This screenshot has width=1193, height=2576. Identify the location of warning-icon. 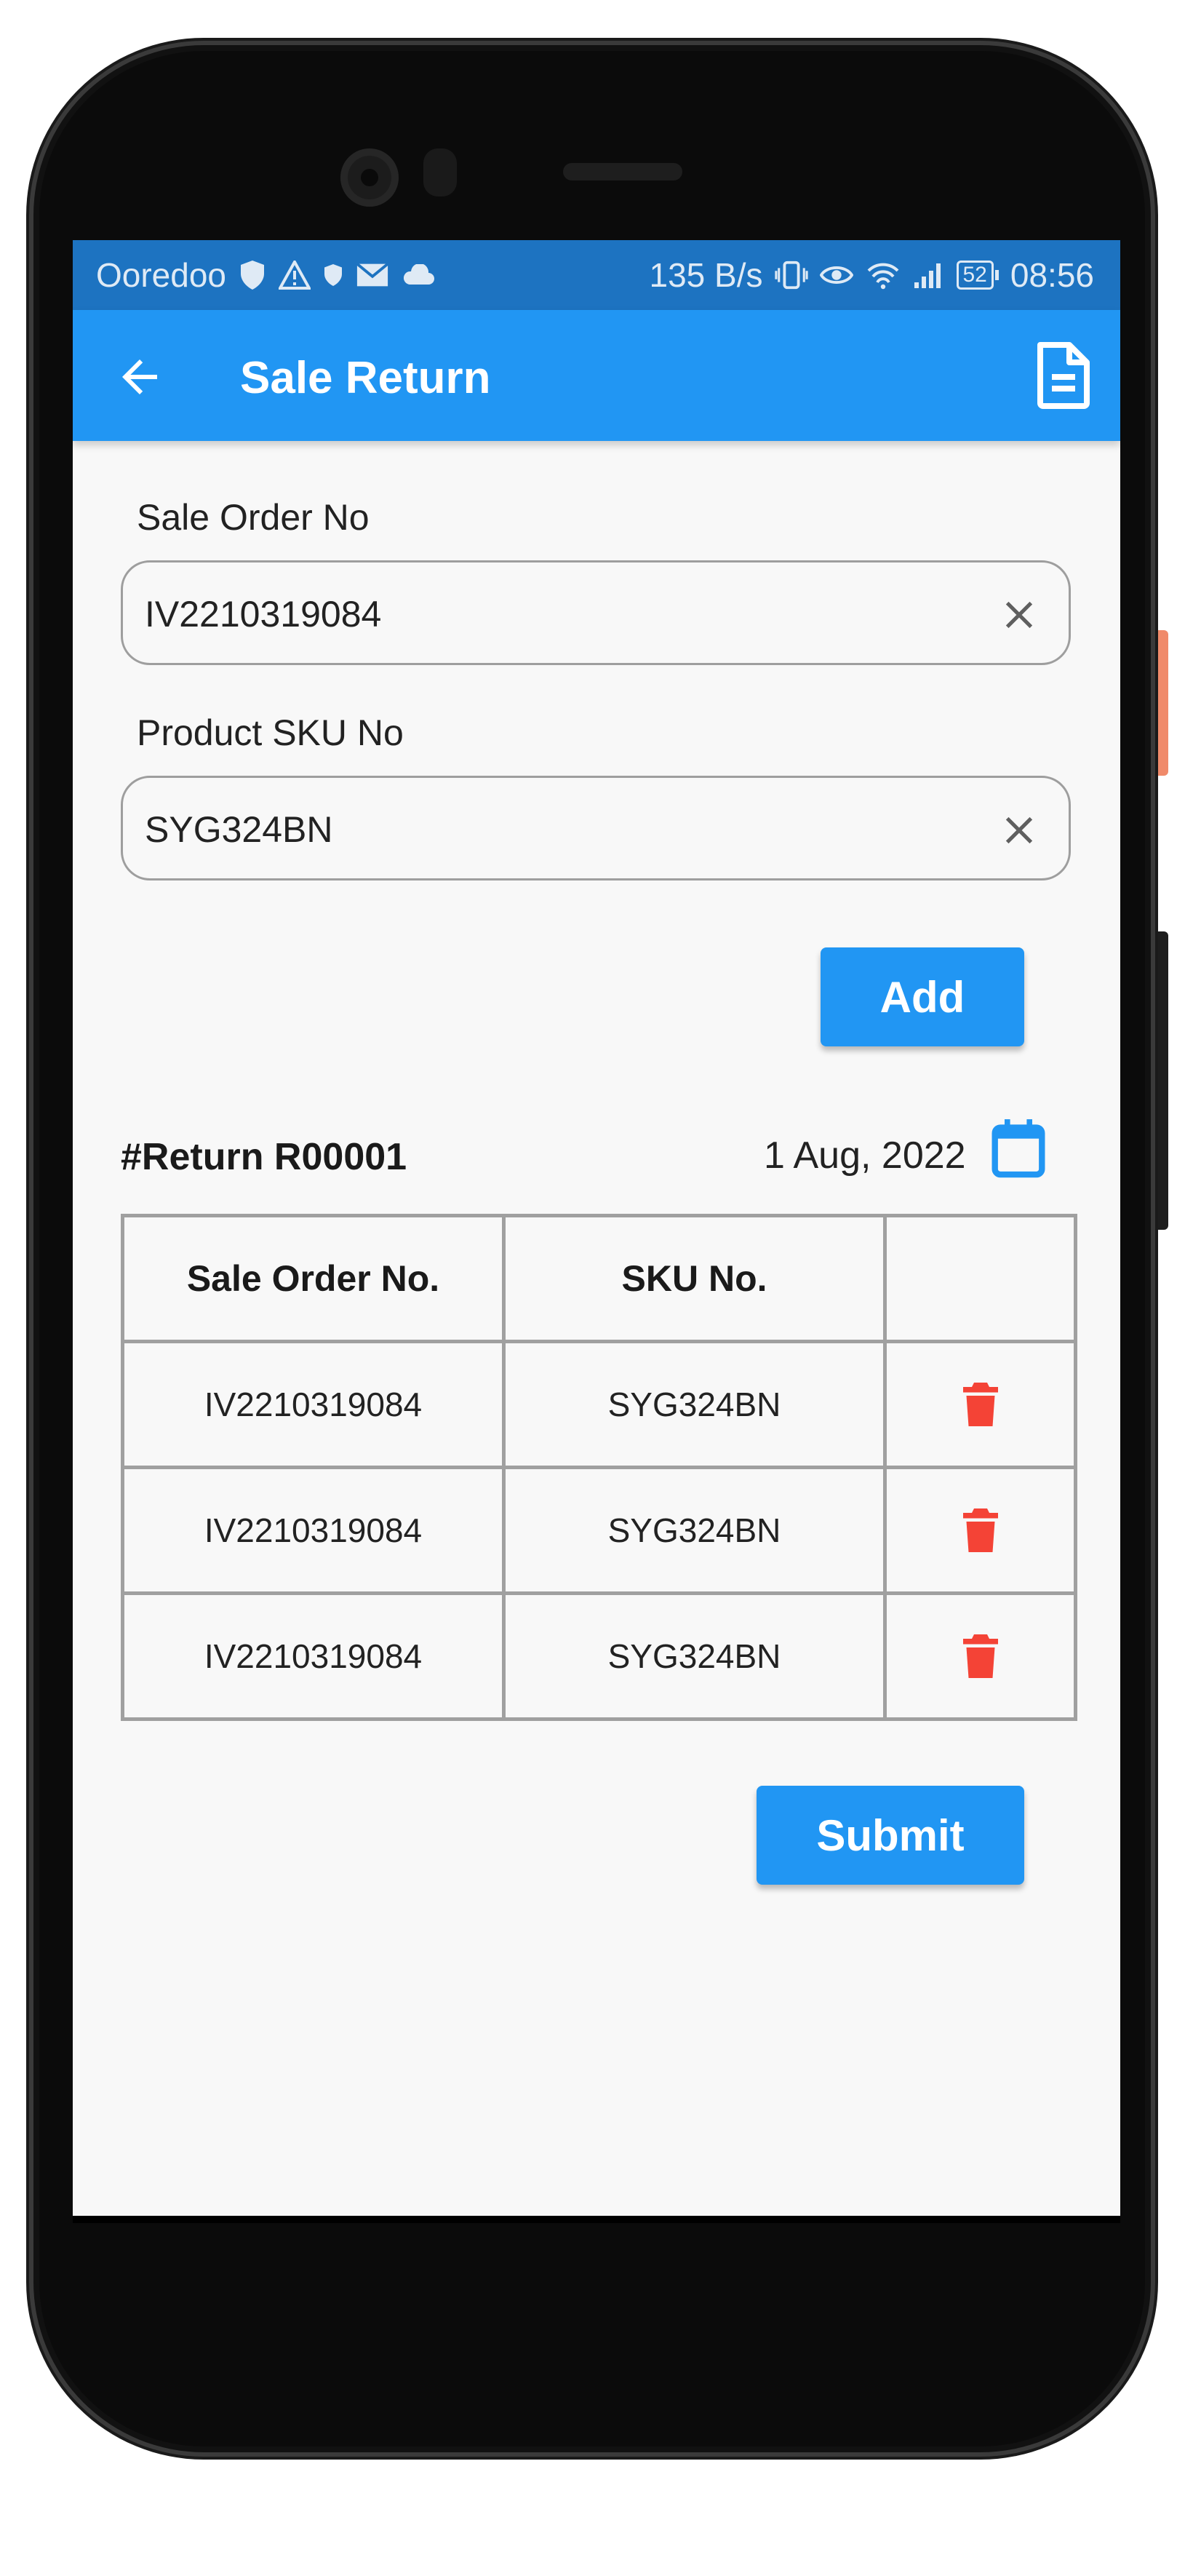
(295, 275).